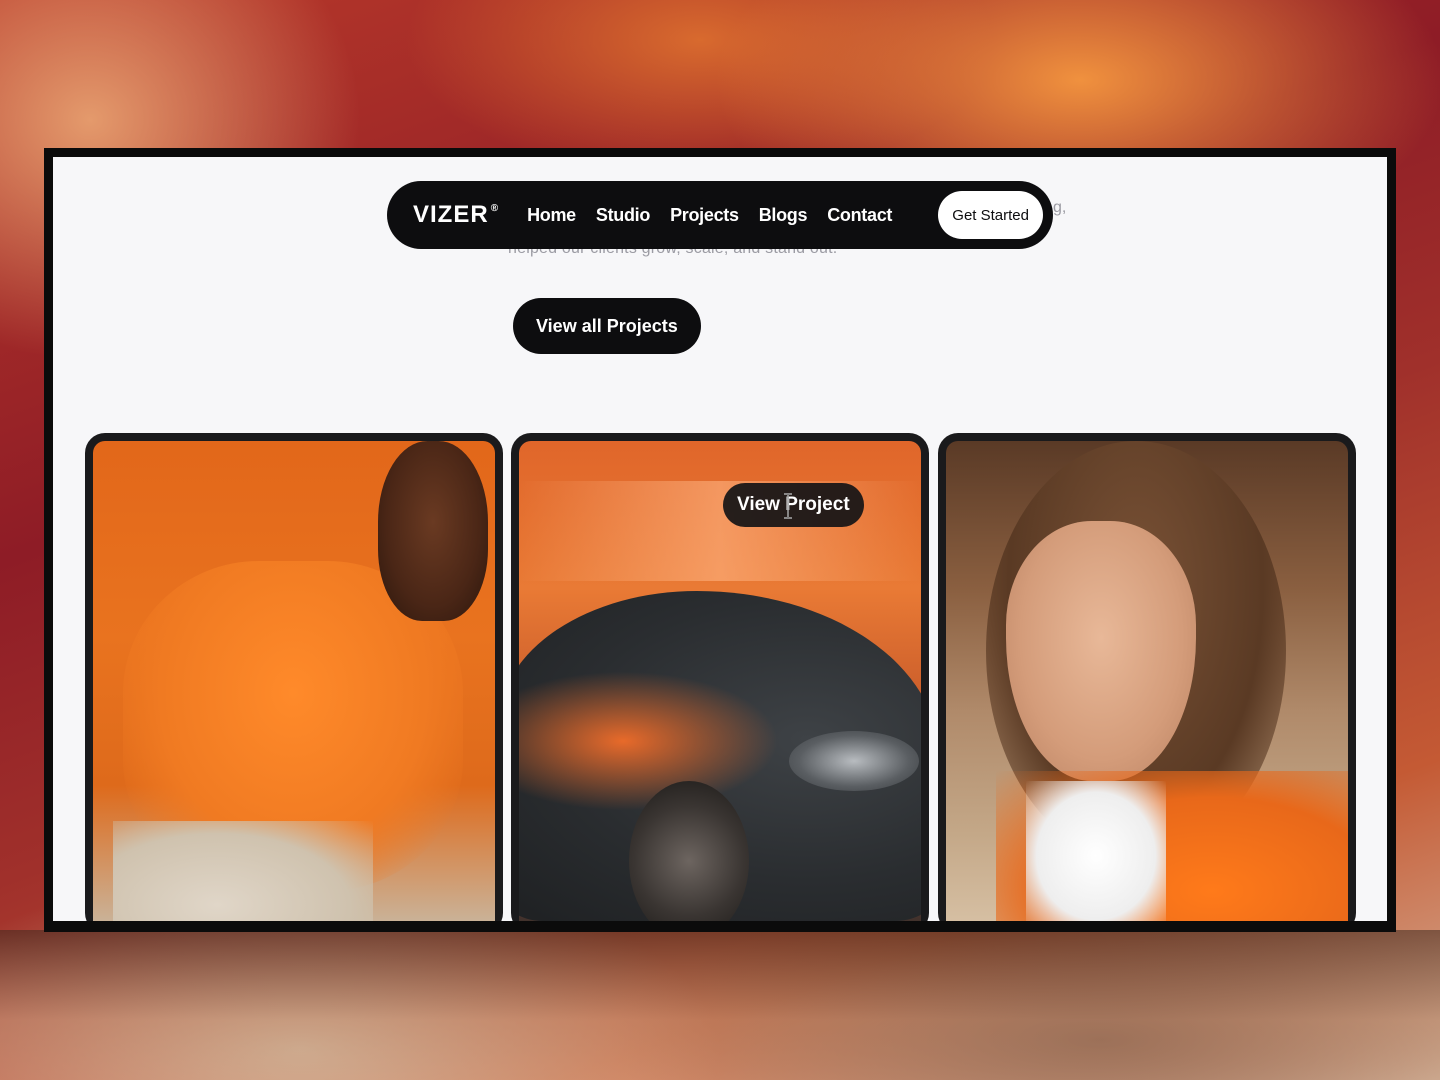  What do you see at coordinates (623, 215) in the screenshot?
I see `nav-item-studio: Studio` at bounding box center [623, 215].